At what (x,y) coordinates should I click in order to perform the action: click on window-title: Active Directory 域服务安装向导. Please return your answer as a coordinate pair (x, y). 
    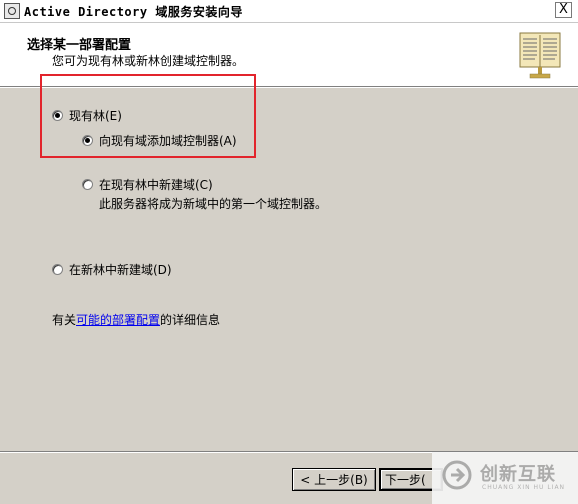
    Looking at the image, I should click on (133, 12).